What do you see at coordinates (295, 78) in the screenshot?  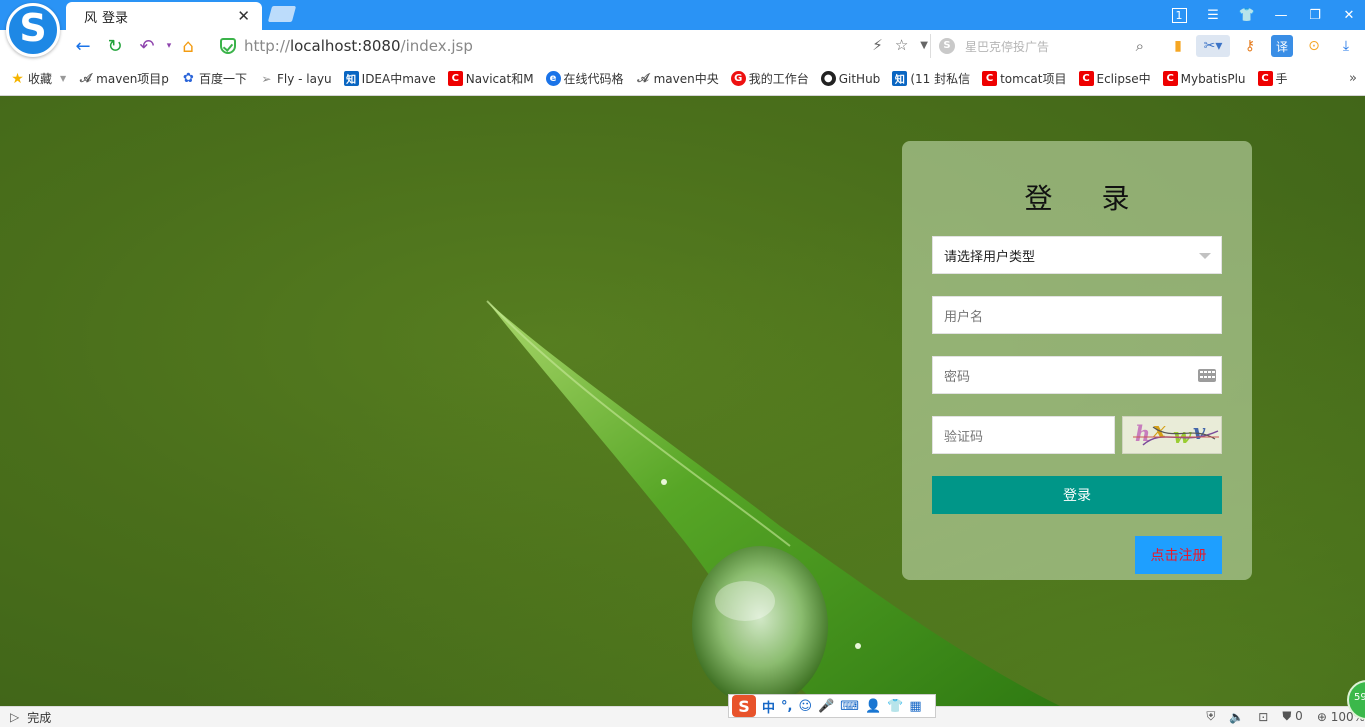 I see `bookmark-item: ➢ Fly - layu` at bounding box center [295, 78].